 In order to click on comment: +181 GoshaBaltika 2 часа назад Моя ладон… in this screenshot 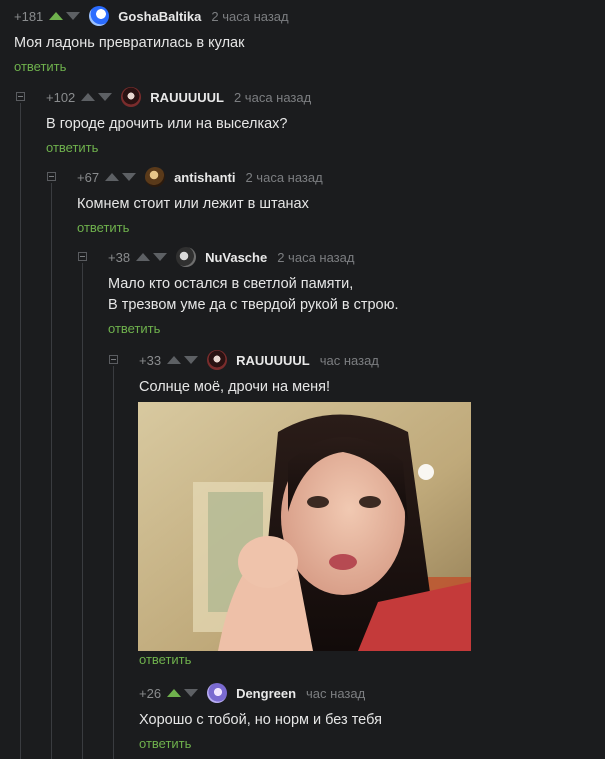, I will do `click(151, 40)`.